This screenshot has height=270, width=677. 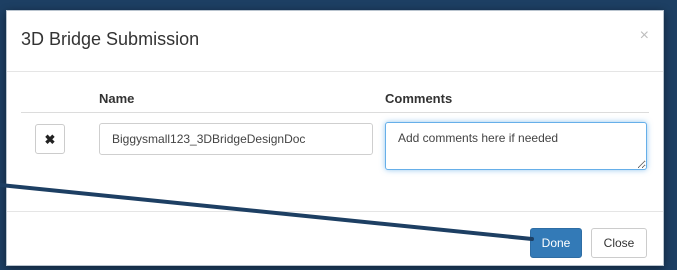 What do you see at coordinates (335, 211) in the screenshot?
I see `footer-divider` at bounding box center [335, 211].